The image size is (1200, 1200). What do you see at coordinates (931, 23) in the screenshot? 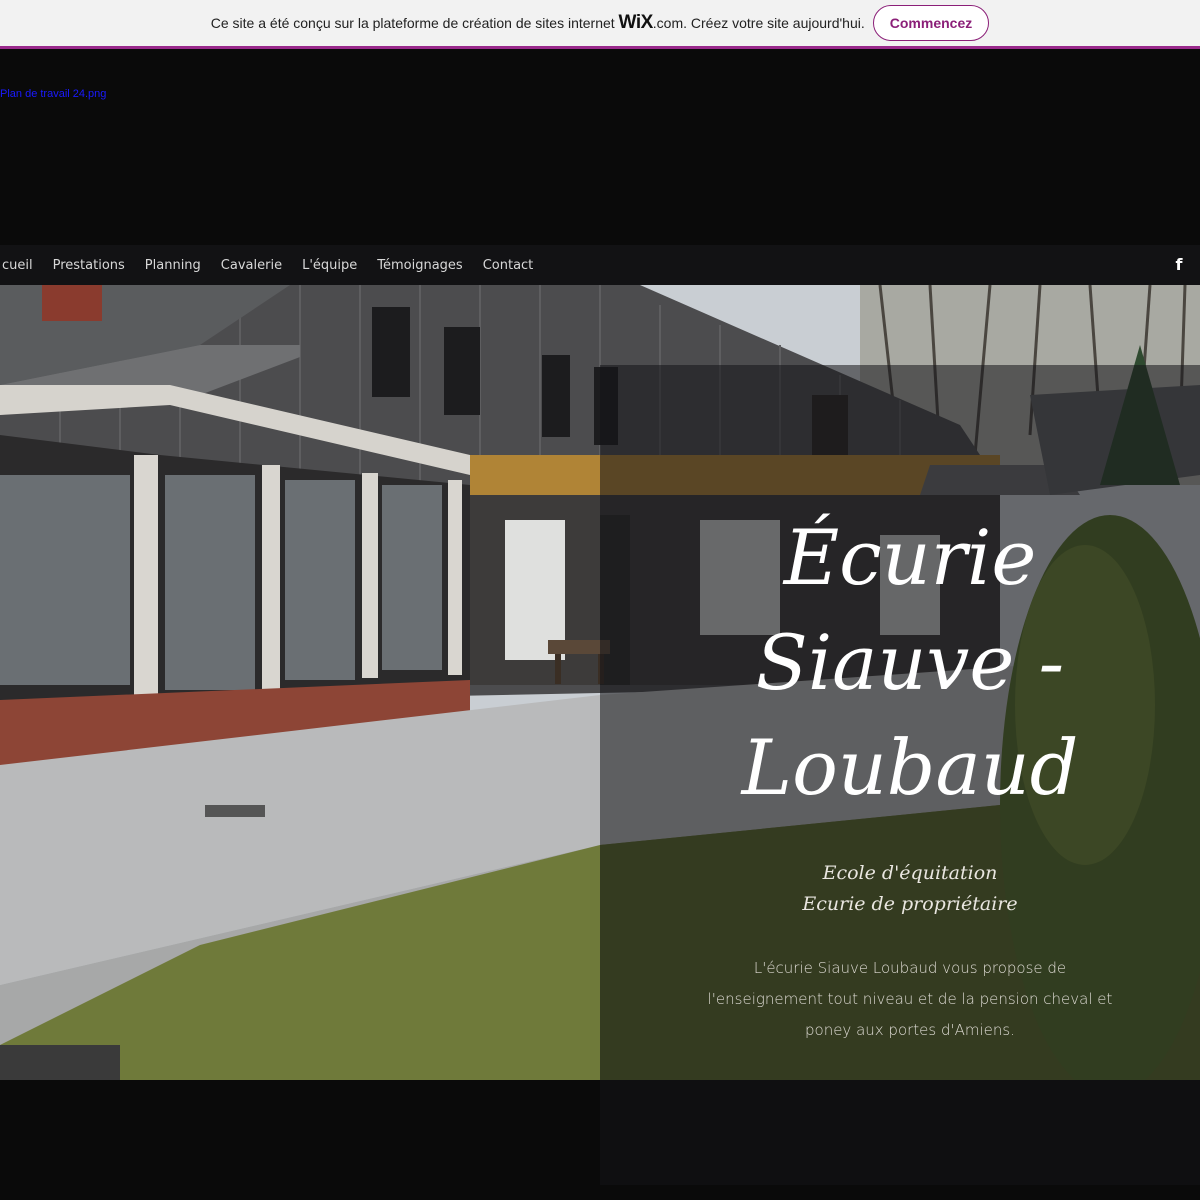
I see `commencez-button: Commencez` at bounding box center [931, 23].